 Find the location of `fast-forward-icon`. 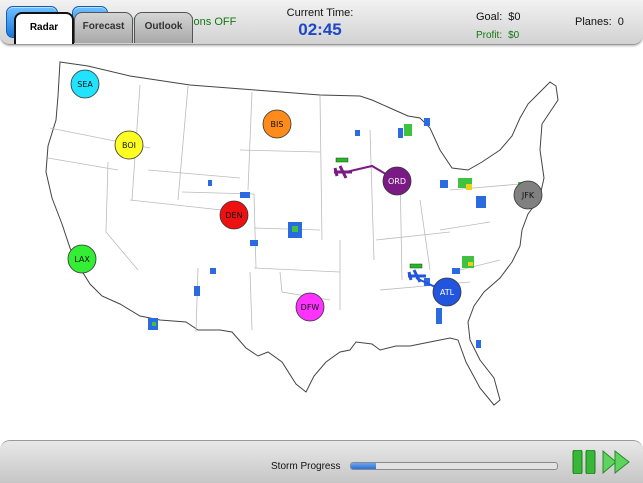

fast-forward-icon is located at coordinates (616, 462).